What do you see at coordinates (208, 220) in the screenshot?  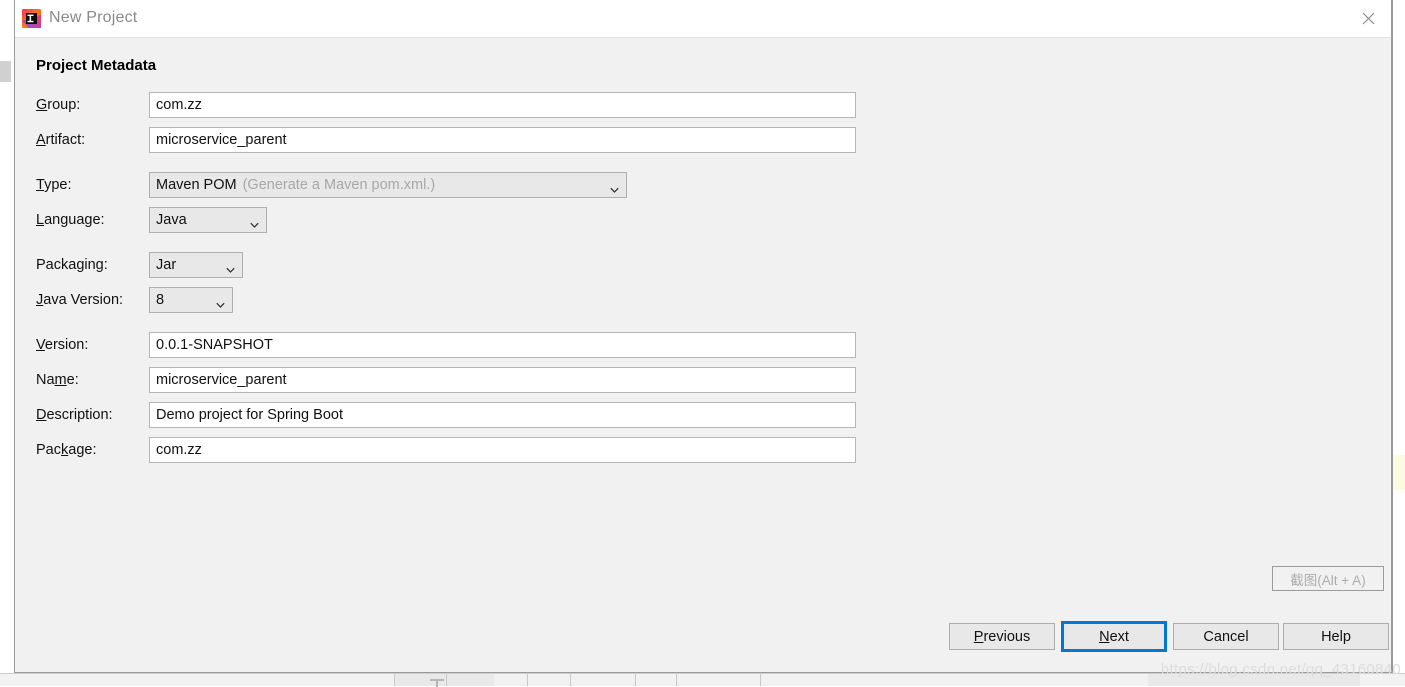 I see `language-select: Java` at bounding box center [208, 220].